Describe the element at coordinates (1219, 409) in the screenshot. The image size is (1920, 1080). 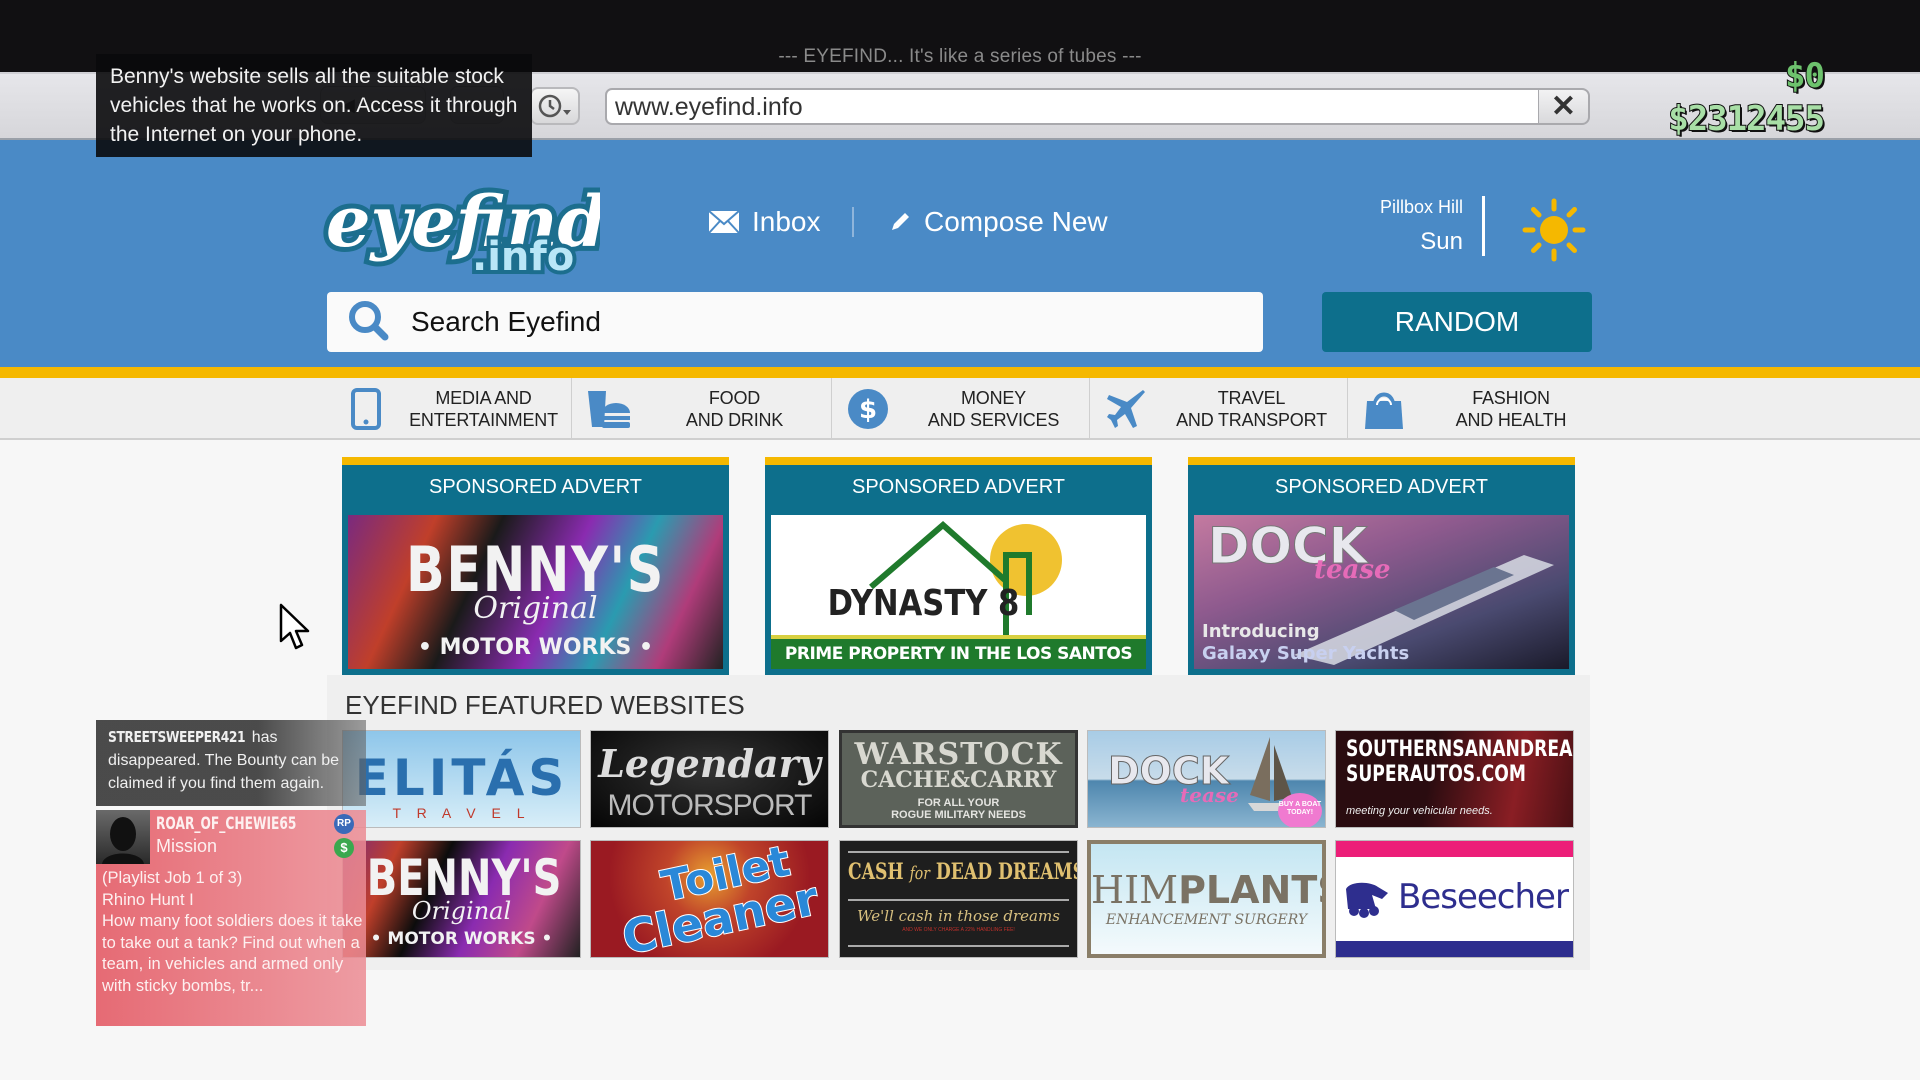
I see `category-travel-transport: TRAVEL AND TRANSPORT` at that location.